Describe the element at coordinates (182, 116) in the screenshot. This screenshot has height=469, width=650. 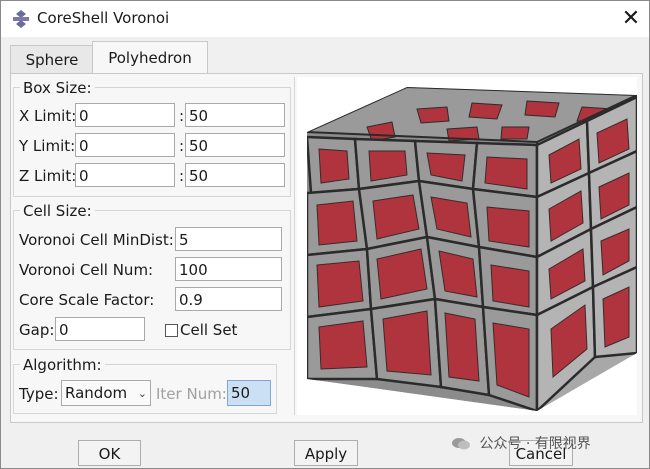
I see `x-limit-colon: :` at that location.